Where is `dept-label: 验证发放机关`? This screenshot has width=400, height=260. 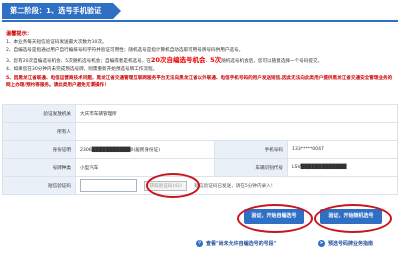 dept-label: 验证发放机关 is located at coordinates (39, 113).